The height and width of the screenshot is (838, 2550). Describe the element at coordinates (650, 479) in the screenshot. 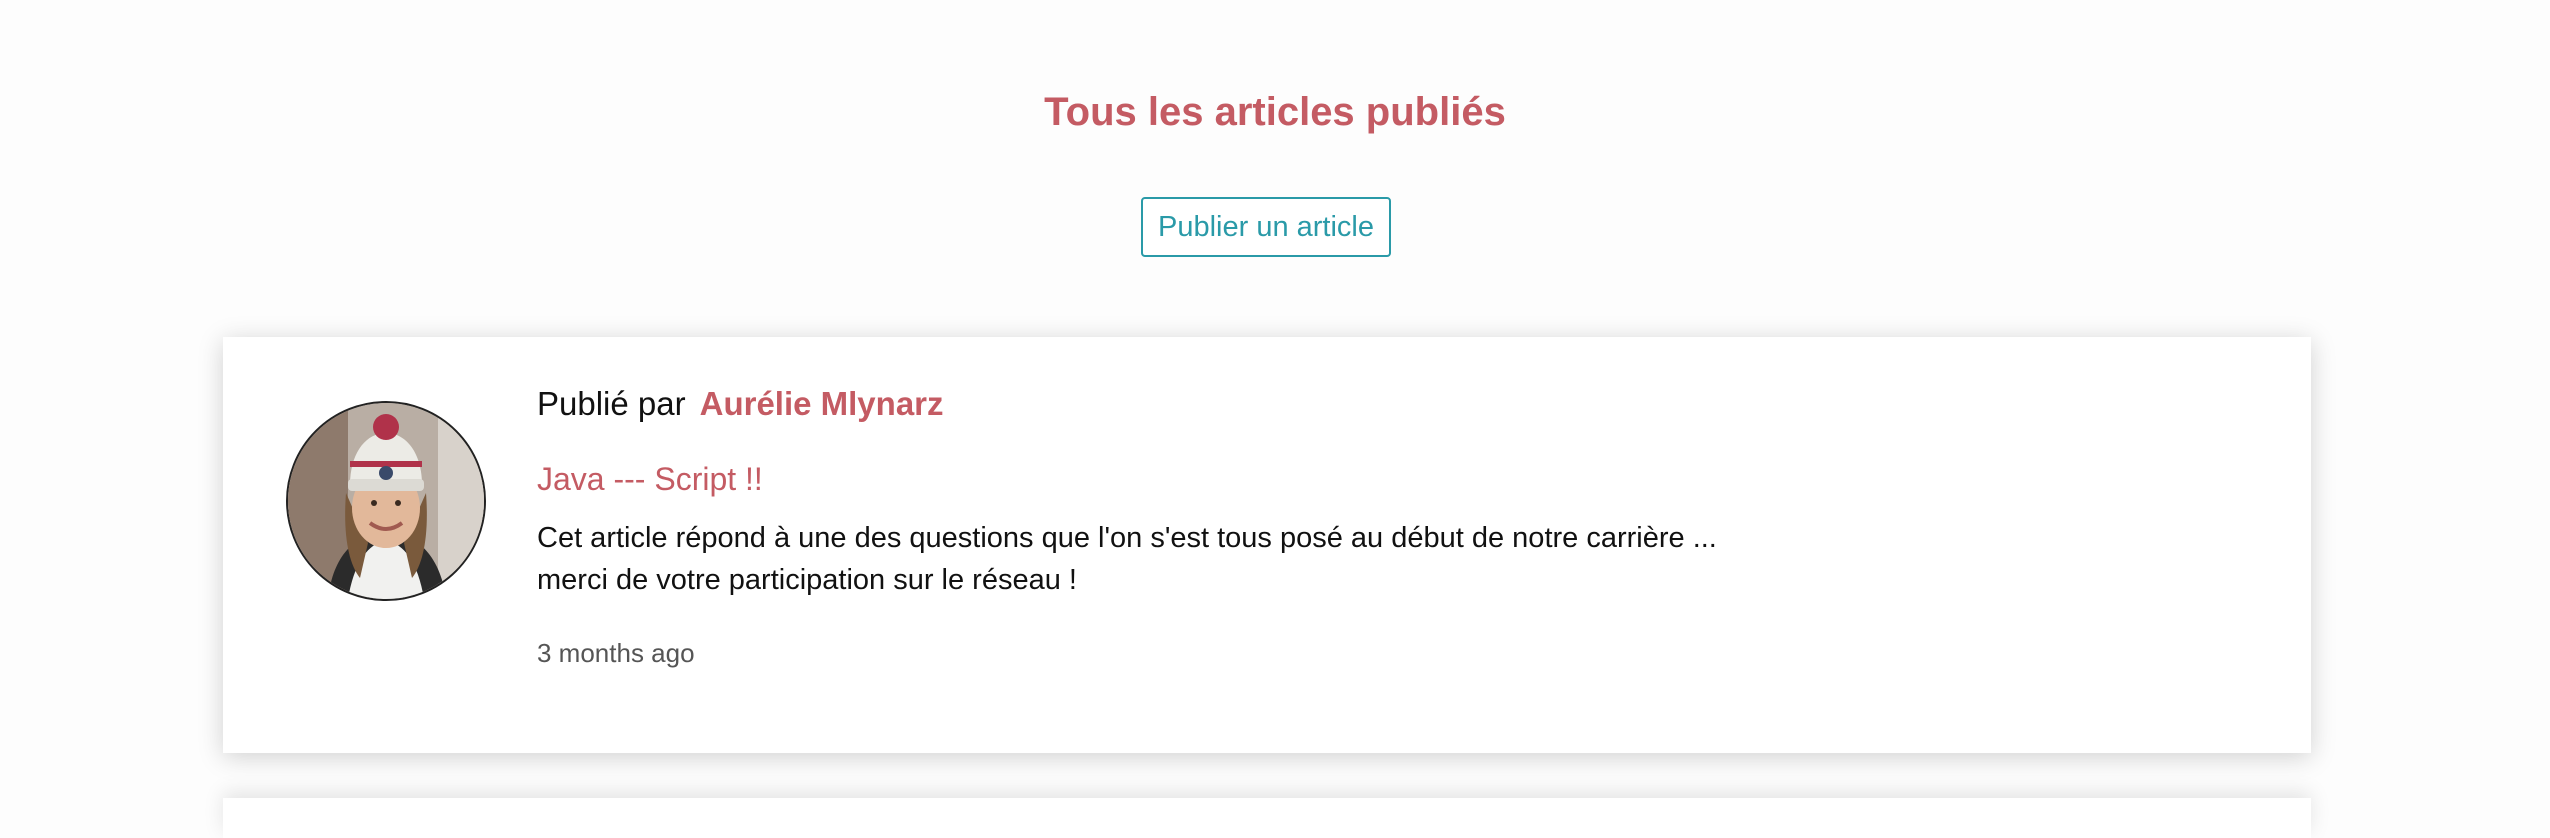

I see `article-title: Java --- Script !!` at that location.